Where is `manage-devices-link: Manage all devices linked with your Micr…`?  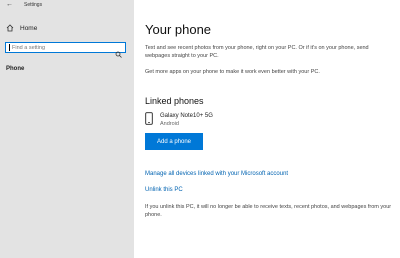
manage-devices-link: Manage all devices linked with your Micr… is located at coordinates (216, 174).